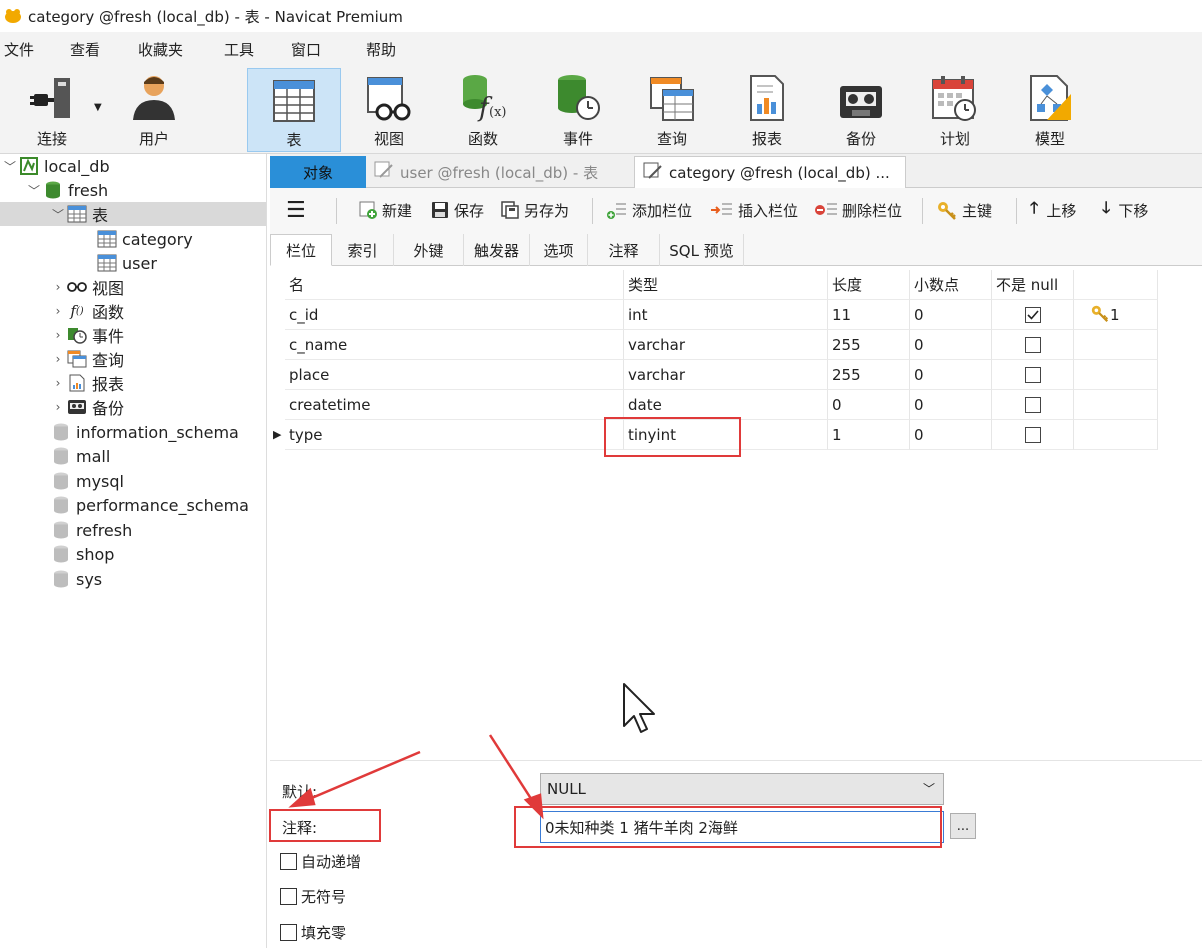  Describe the element at coordinates (624, 250) in the screenshot. I see `tab-comment: 注释` at that location.